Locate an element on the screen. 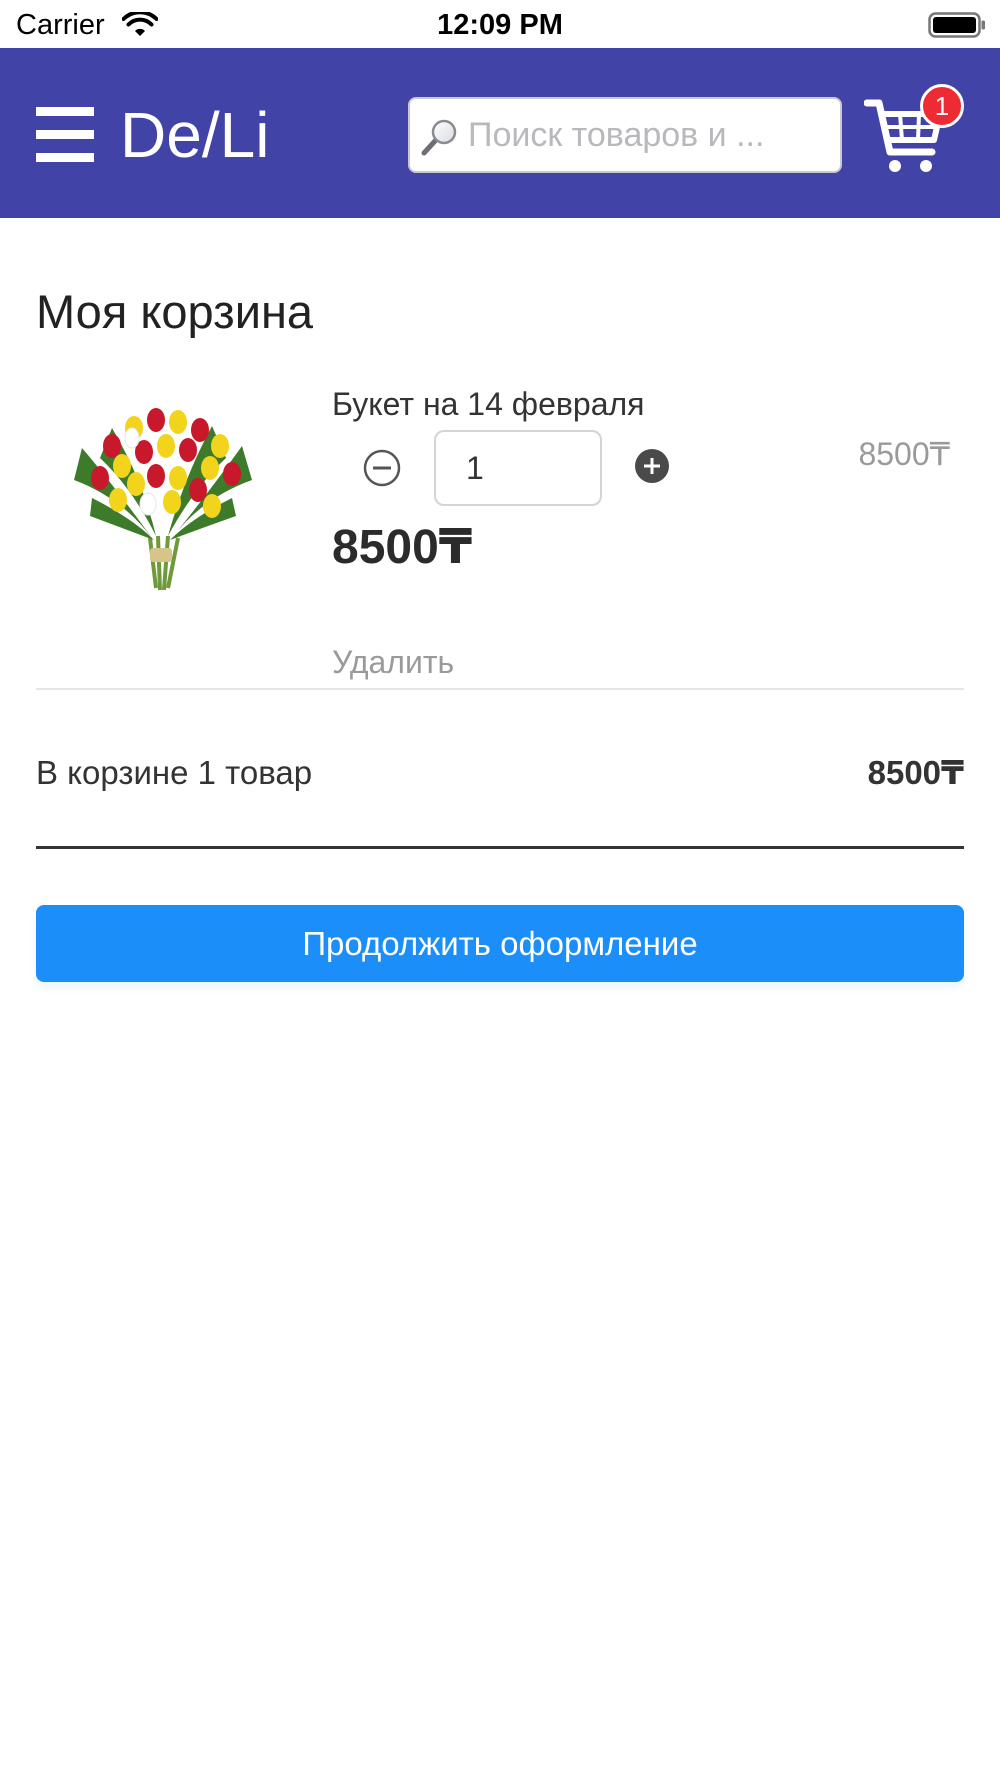 This screenshot has width=1000, height=1778. tulip-bouquet-image is located at coordinates (162, 498).